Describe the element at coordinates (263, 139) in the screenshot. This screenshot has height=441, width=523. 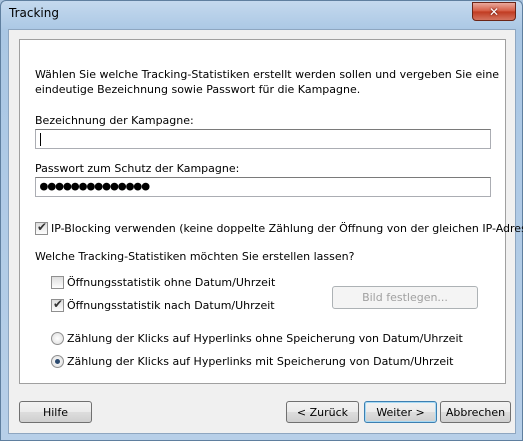
I see `campaign-name-input` at that location.